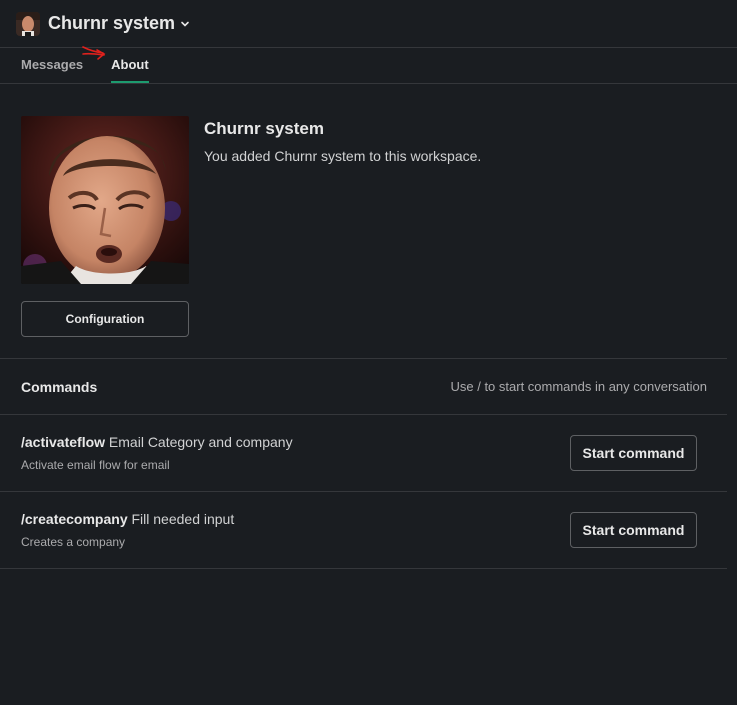 The image size is (737, 705). What do you see at coordinates (73, 542) in the screenshot?
I see `command-description: Creates a company` at bounding box center [73, 542].